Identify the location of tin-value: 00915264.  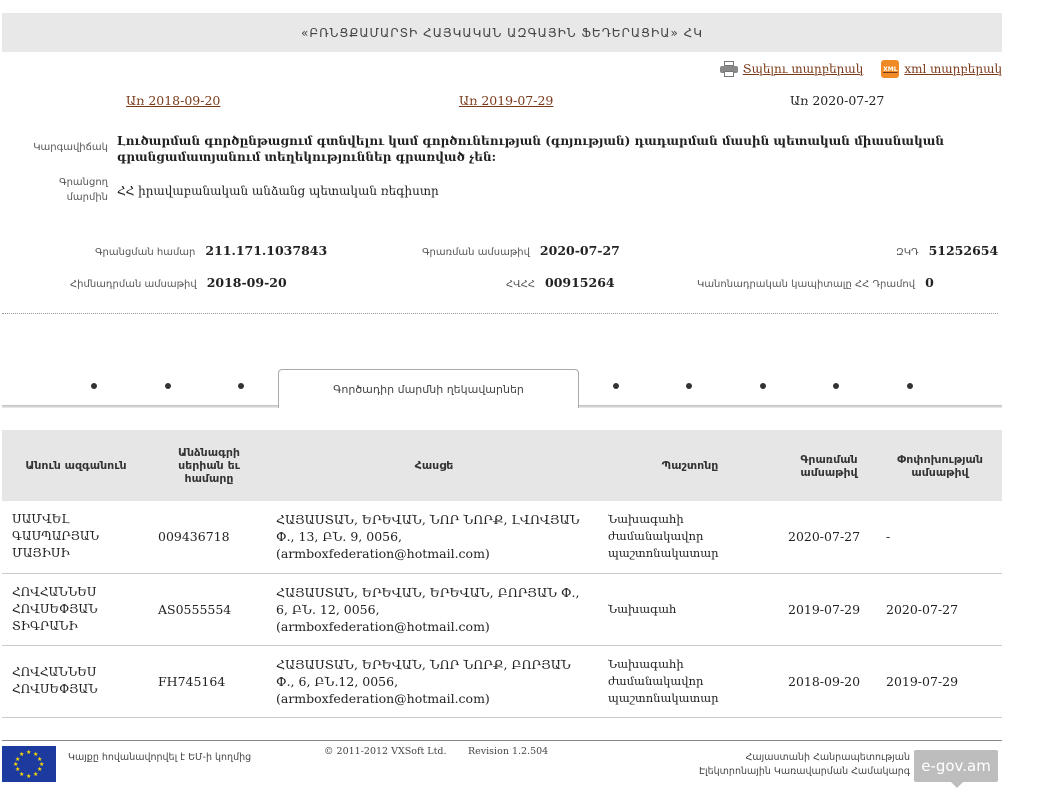
(580, 282).